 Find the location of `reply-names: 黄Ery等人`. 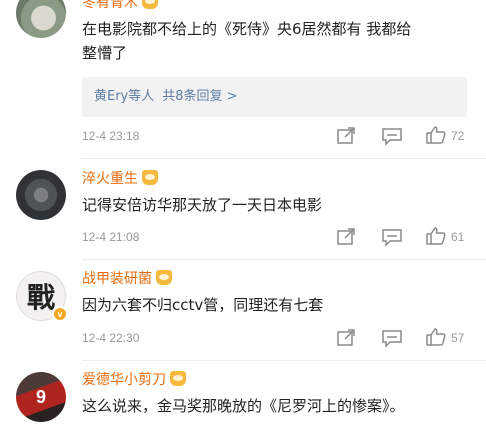

reply-names: 黄Ery等人 is located at coordinates (124, 96).